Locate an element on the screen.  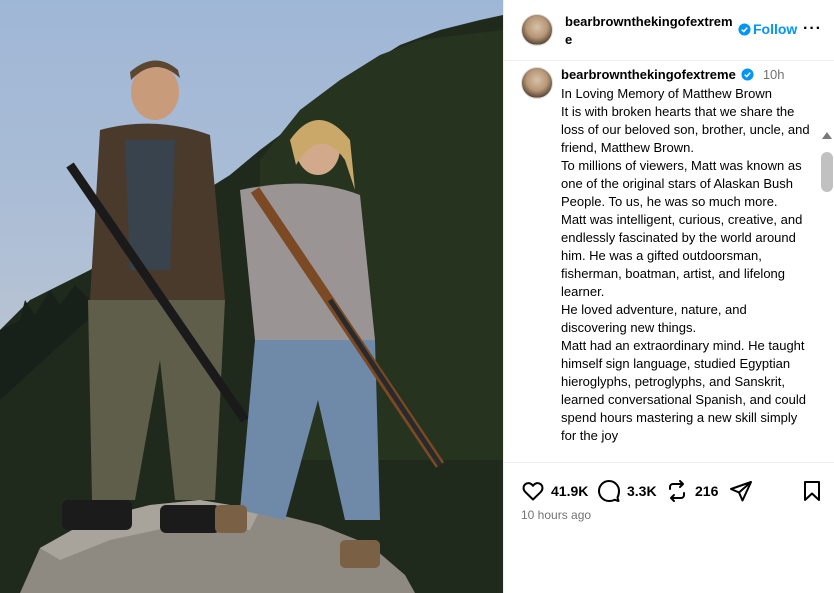
repost-button: 216 is located at coordinates (691, 491).